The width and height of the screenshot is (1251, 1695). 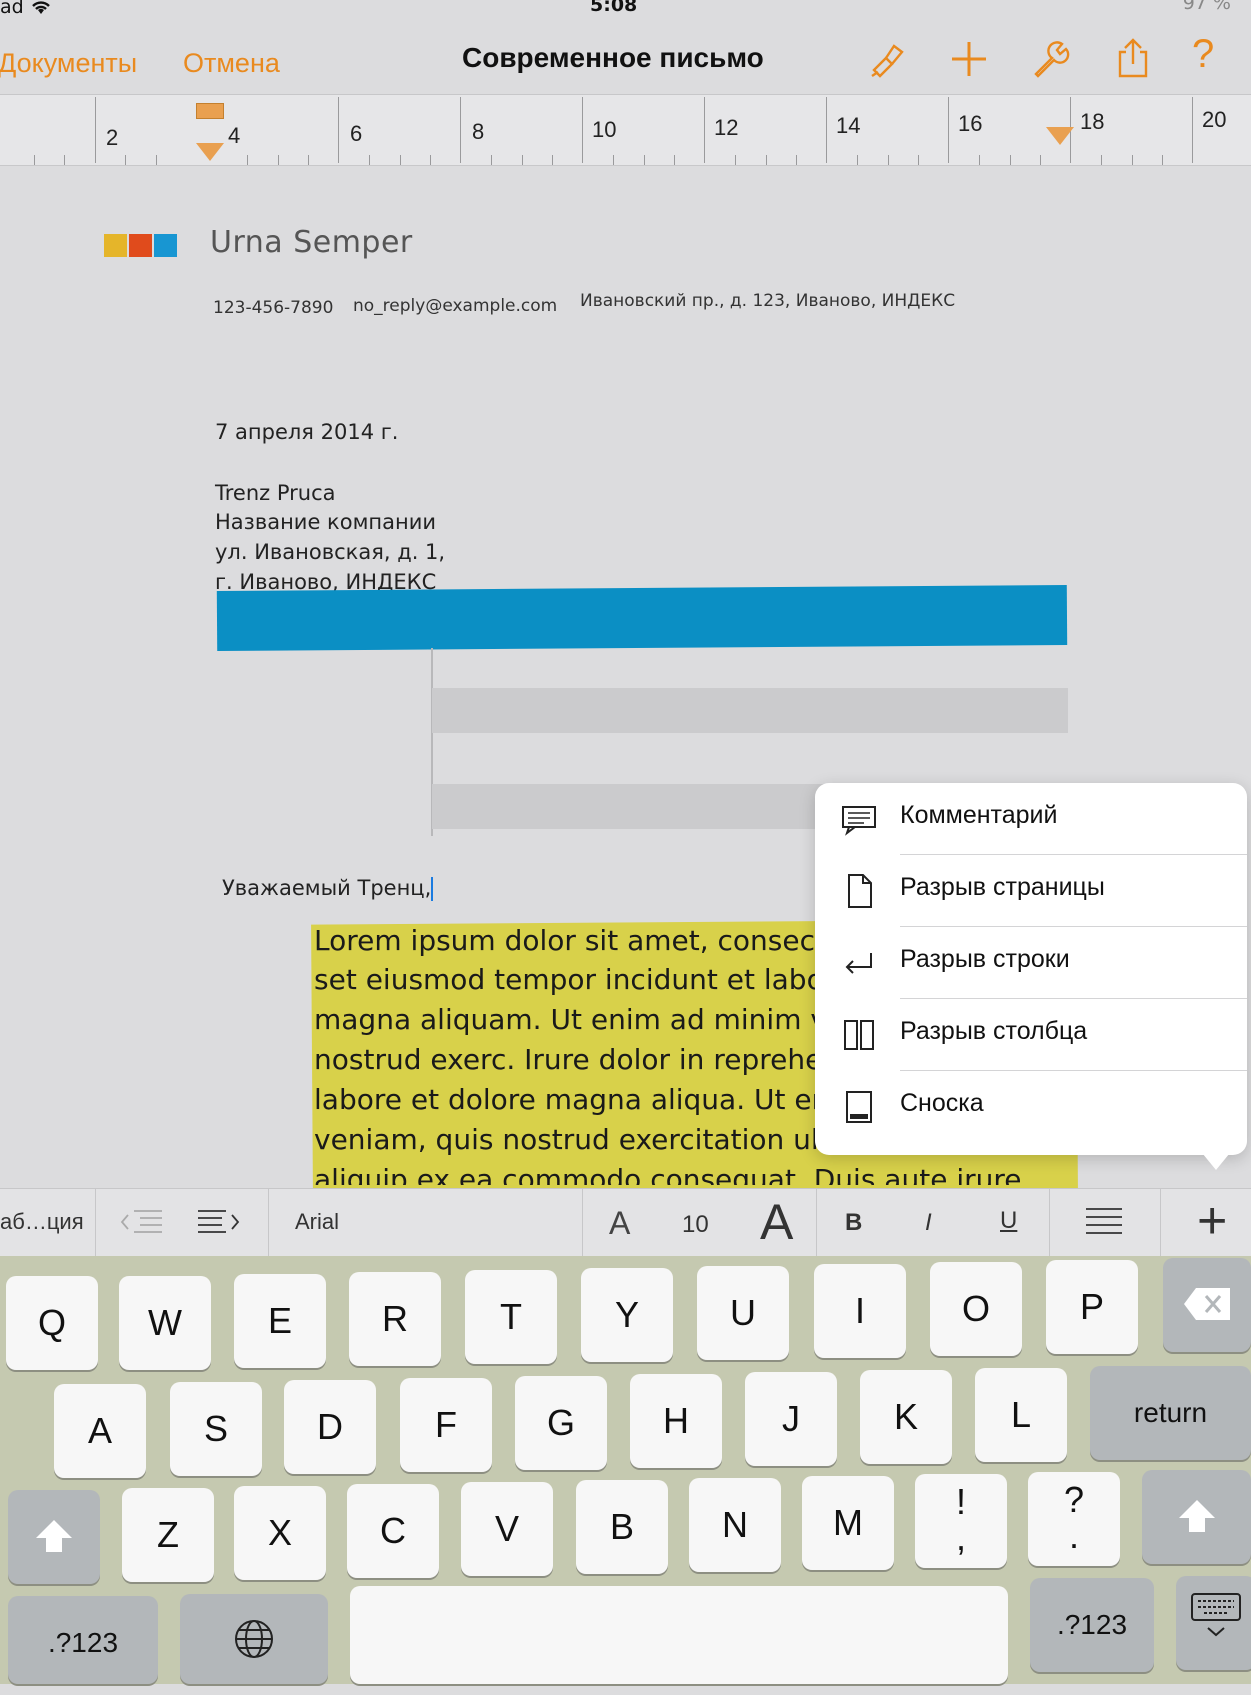 I want to click on tab-button: аб…ция, so click(x=48, y=1223).